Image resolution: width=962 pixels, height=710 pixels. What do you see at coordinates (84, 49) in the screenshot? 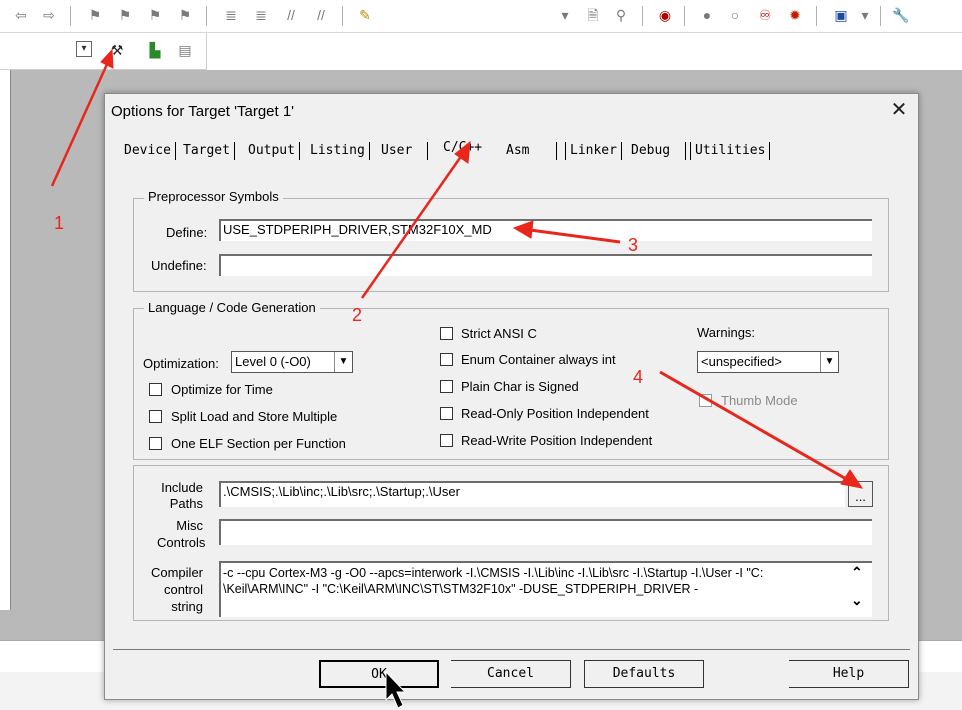
I see `target-dropdown-icon: ▾` at bounding box center [84, 49].